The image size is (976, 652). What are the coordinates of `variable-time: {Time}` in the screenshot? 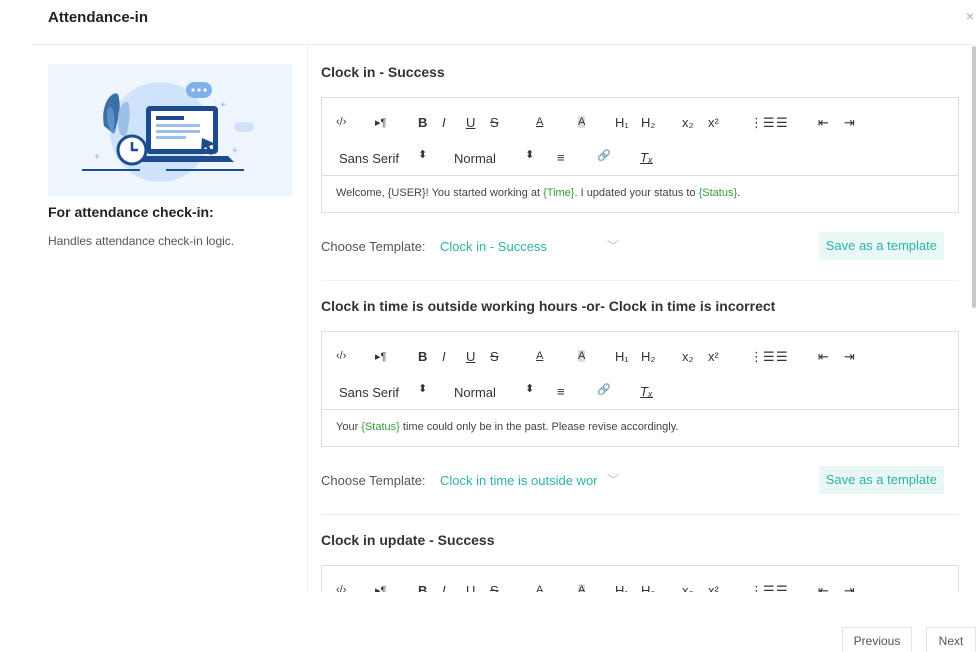 It's located at (559, 193).